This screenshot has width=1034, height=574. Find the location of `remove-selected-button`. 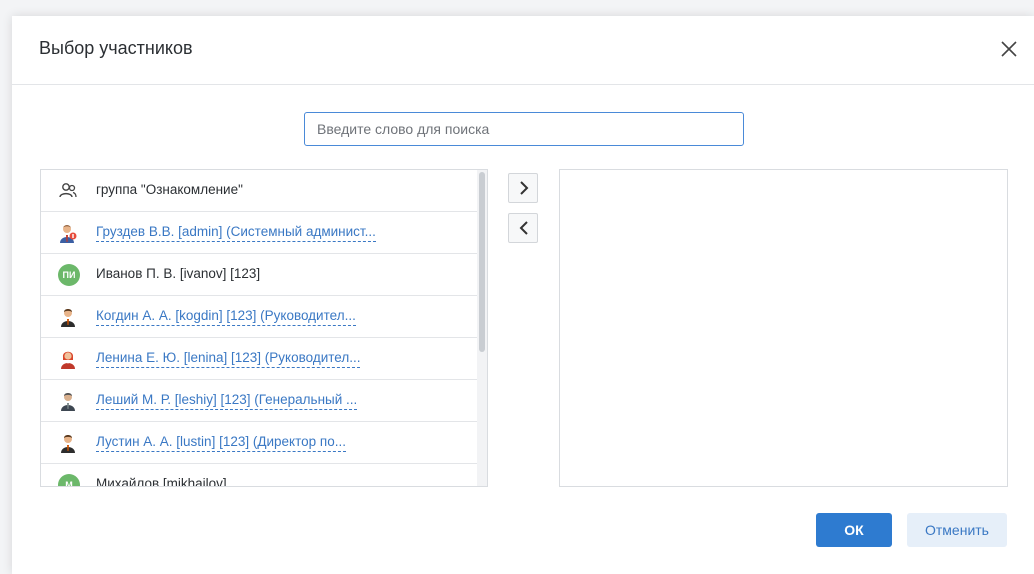

remove-selected-button is located at coordinates (523, 228).